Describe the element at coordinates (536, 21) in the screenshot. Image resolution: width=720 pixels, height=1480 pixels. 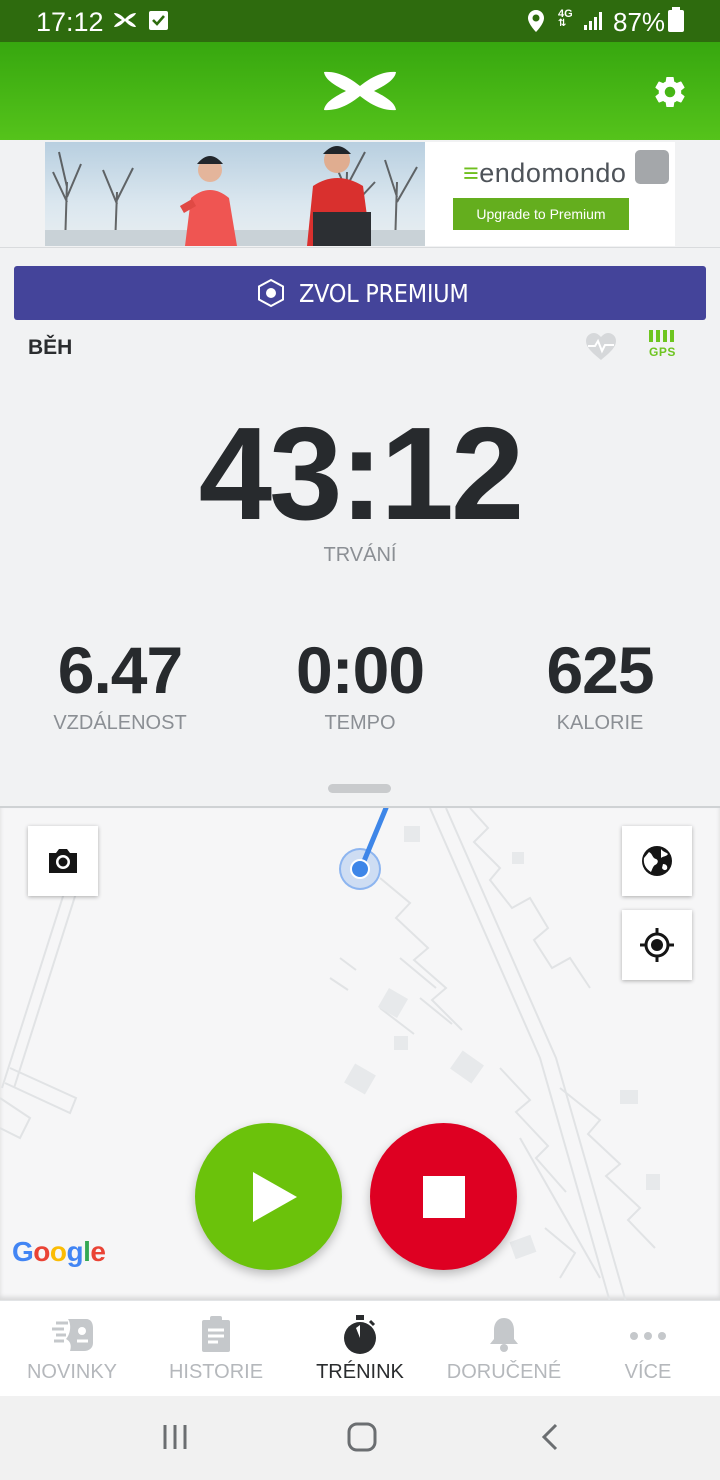
I see `location-icon` at that location.